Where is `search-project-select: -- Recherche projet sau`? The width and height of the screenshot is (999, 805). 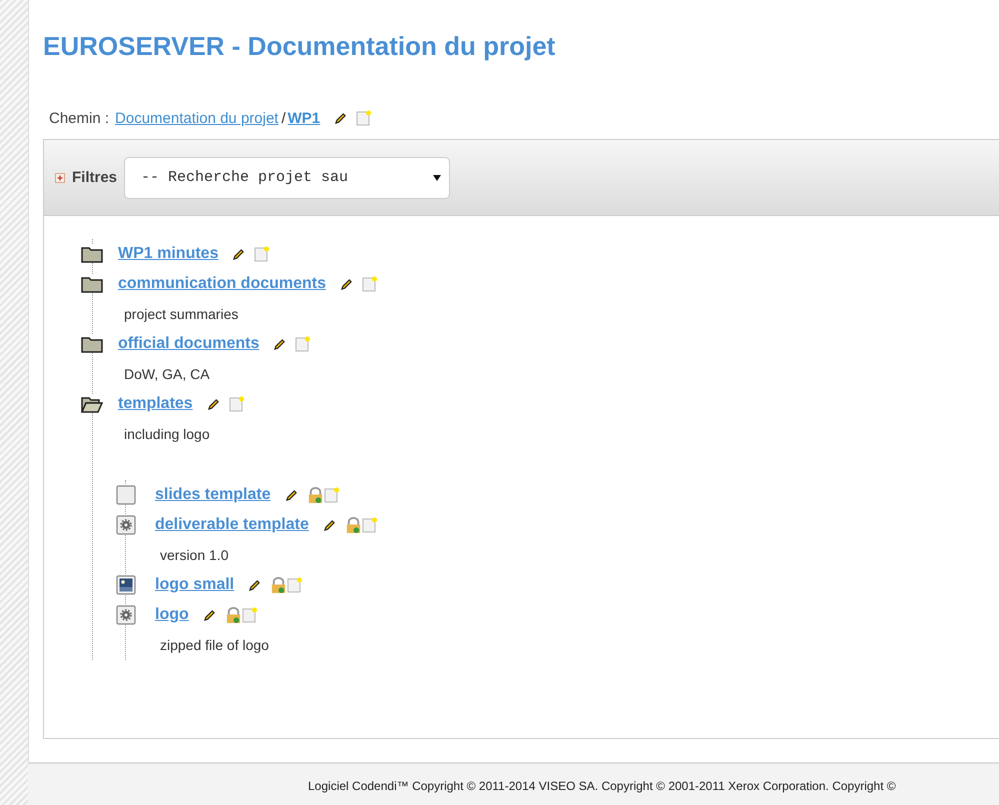 search-project-select: -- Recherche projet sau is located at coordinates (287, 177).